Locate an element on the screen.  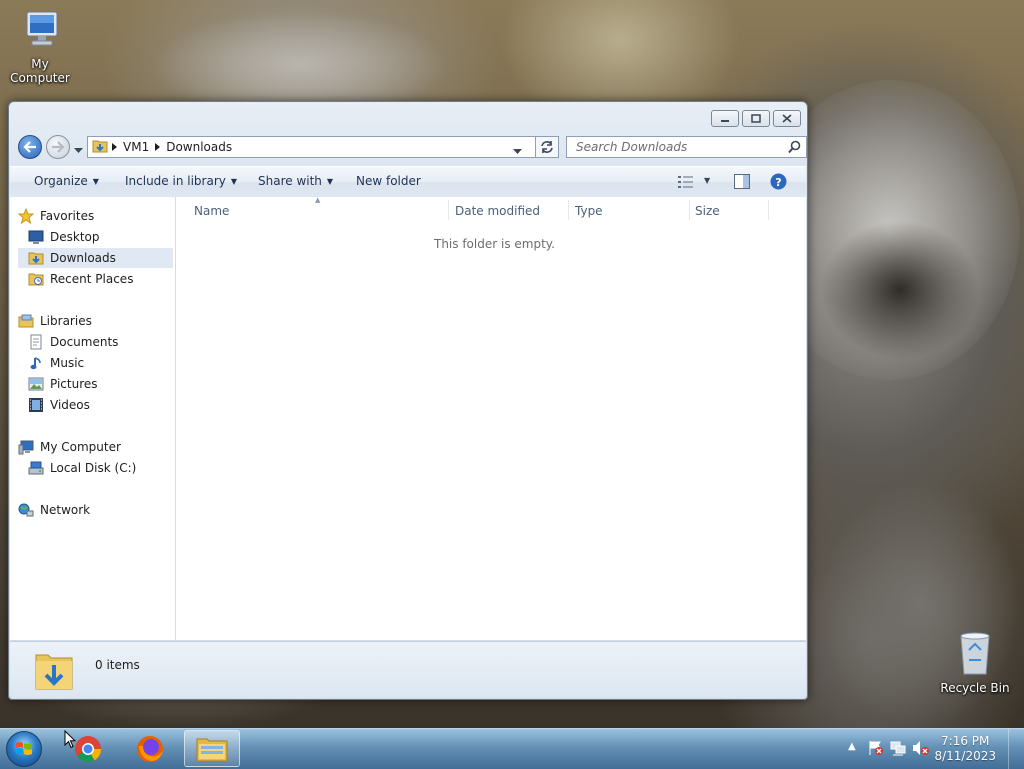
nav-network: Network is located at coordinates (95, 510).